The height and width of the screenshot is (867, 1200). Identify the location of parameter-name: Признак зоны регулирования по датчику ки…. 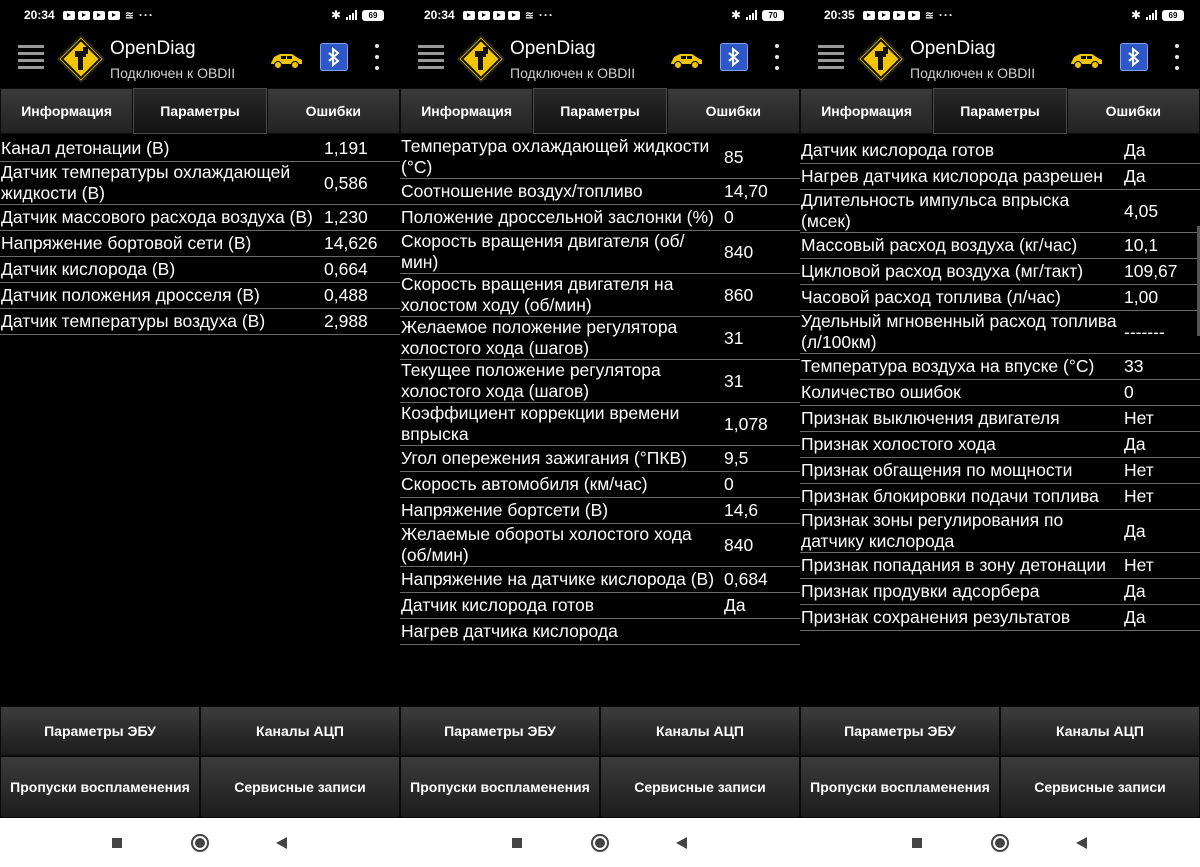
(932, 530).